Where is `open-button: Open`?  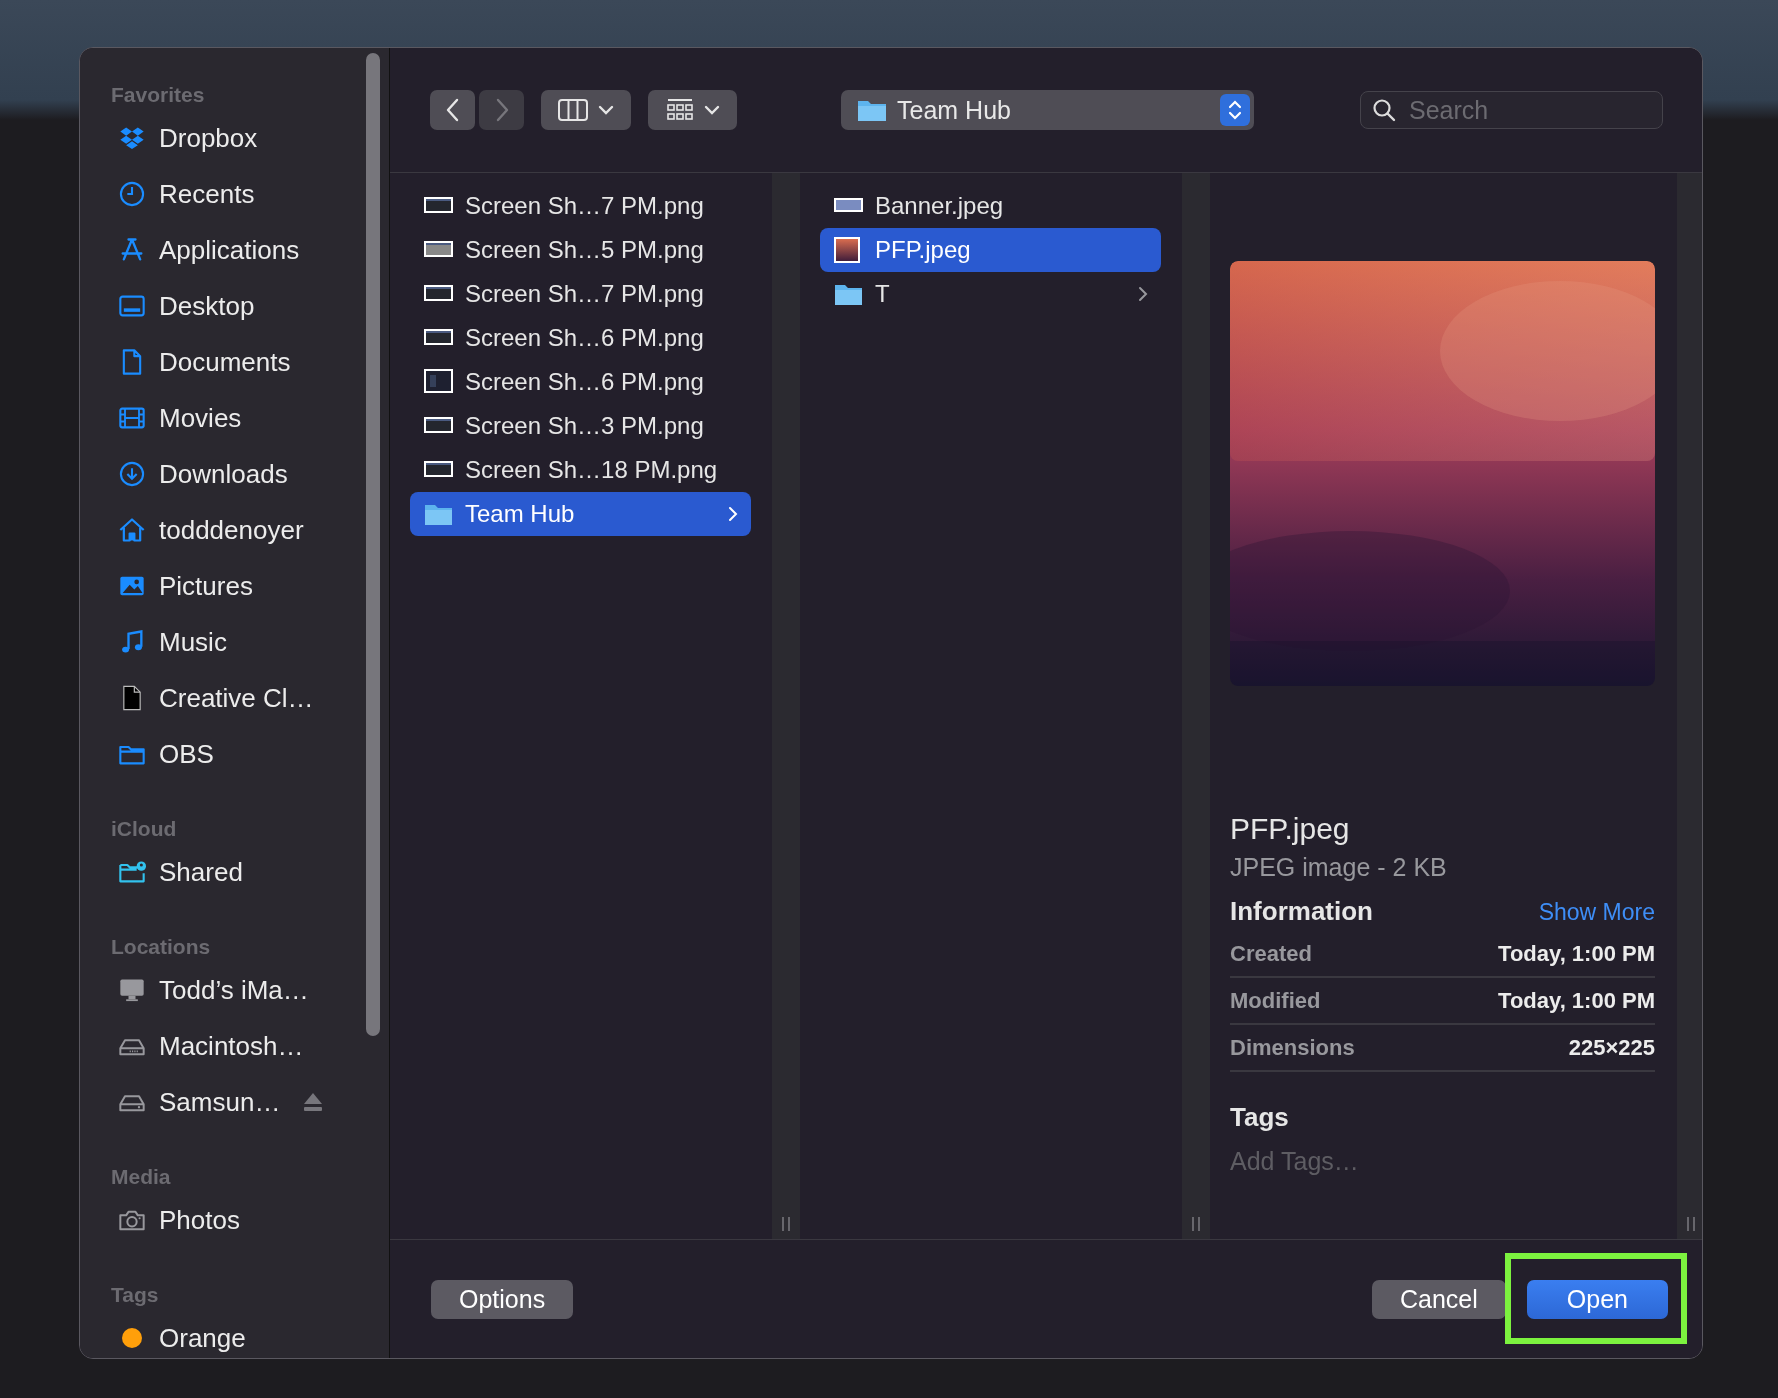
open-button: Open is located at coordinates (1597, 1299).